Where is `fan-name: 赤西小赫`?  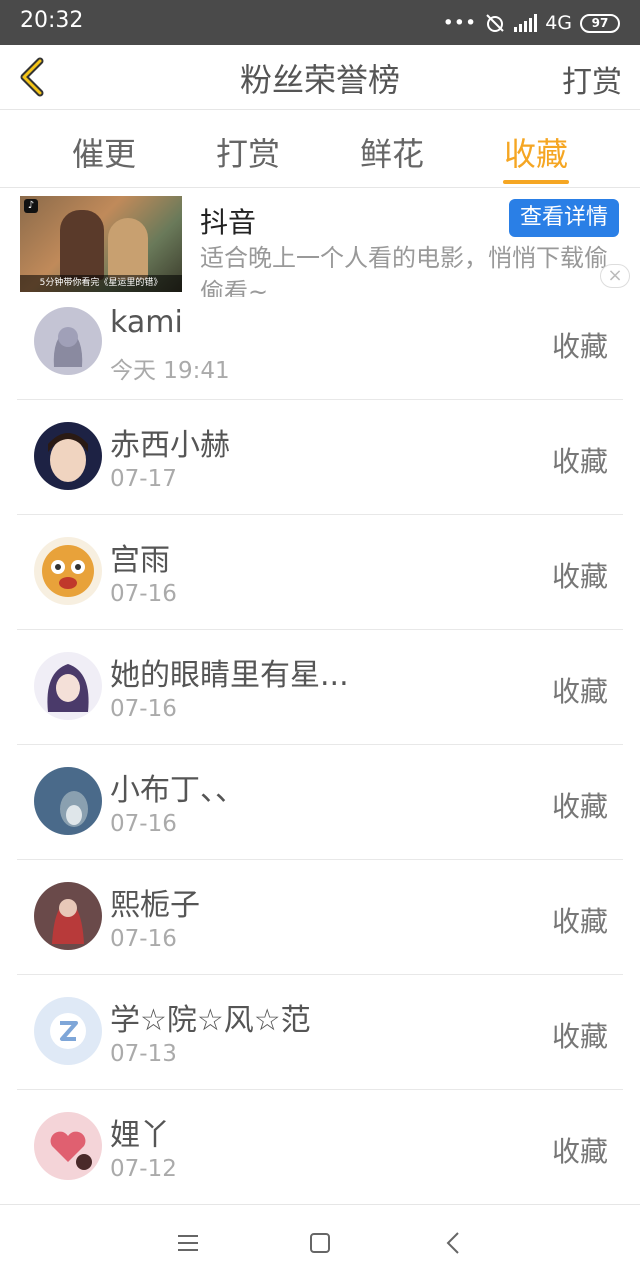 fan-name: 赤西小赫 is located at coordinates (170, 445).